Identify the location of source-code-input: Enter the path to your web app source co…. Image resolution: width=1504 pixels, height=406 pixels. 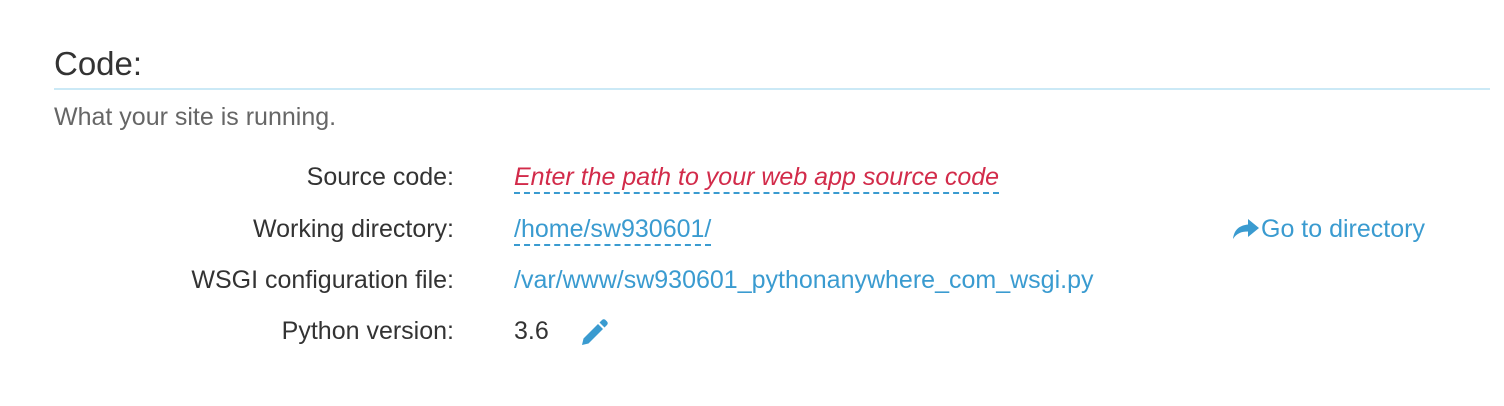
(757, 178).